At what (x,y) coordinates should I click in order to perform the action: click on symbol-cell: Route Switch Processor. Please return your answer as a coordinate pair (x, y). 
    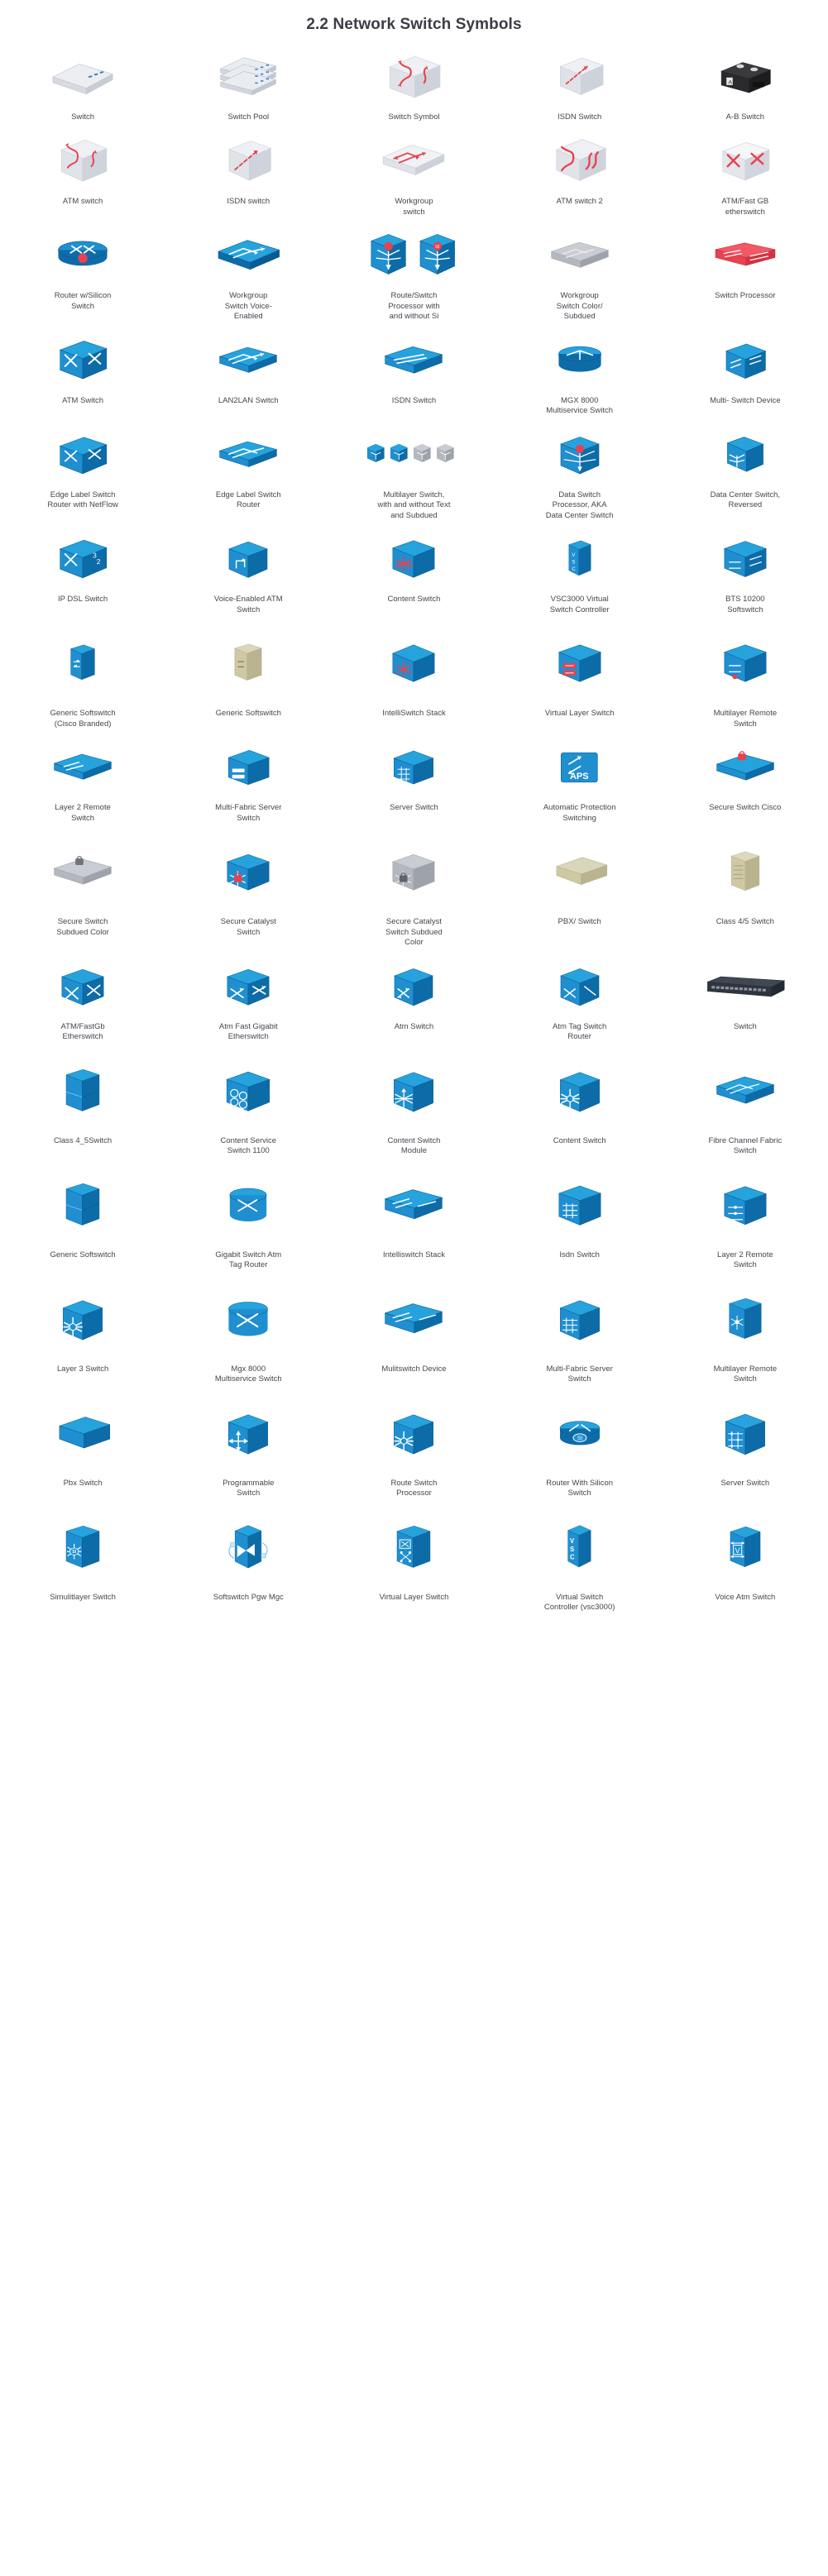
    Looking at the image, I should click on (413, 1442).